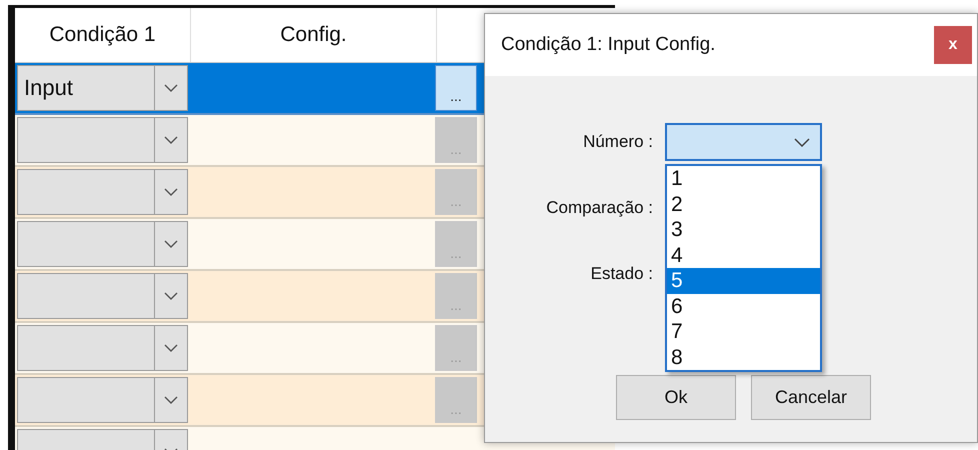  What do you see at coordinates (743, 255) in the screenshot?
I see `dropdown-option: 4` at bounding box center [743, 255].